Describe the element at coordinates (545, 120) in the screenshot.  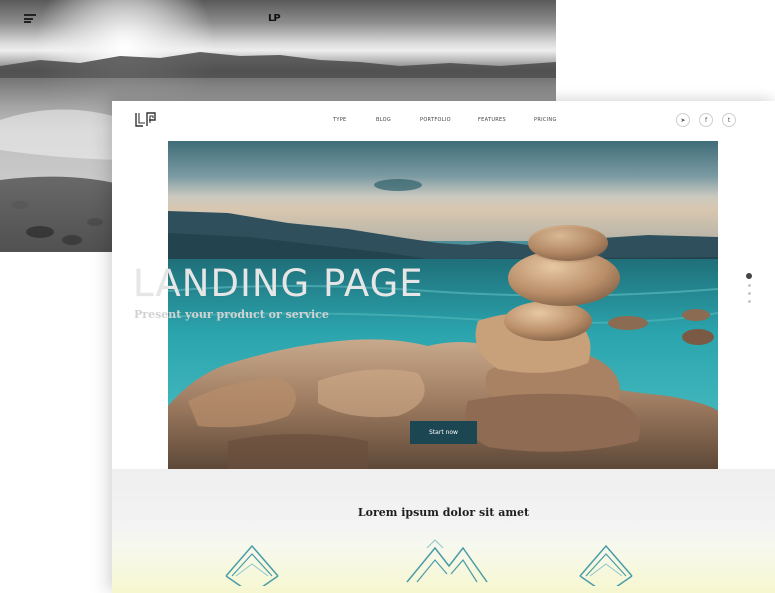
I see `nav-link-pricing: PRICING` at that location.